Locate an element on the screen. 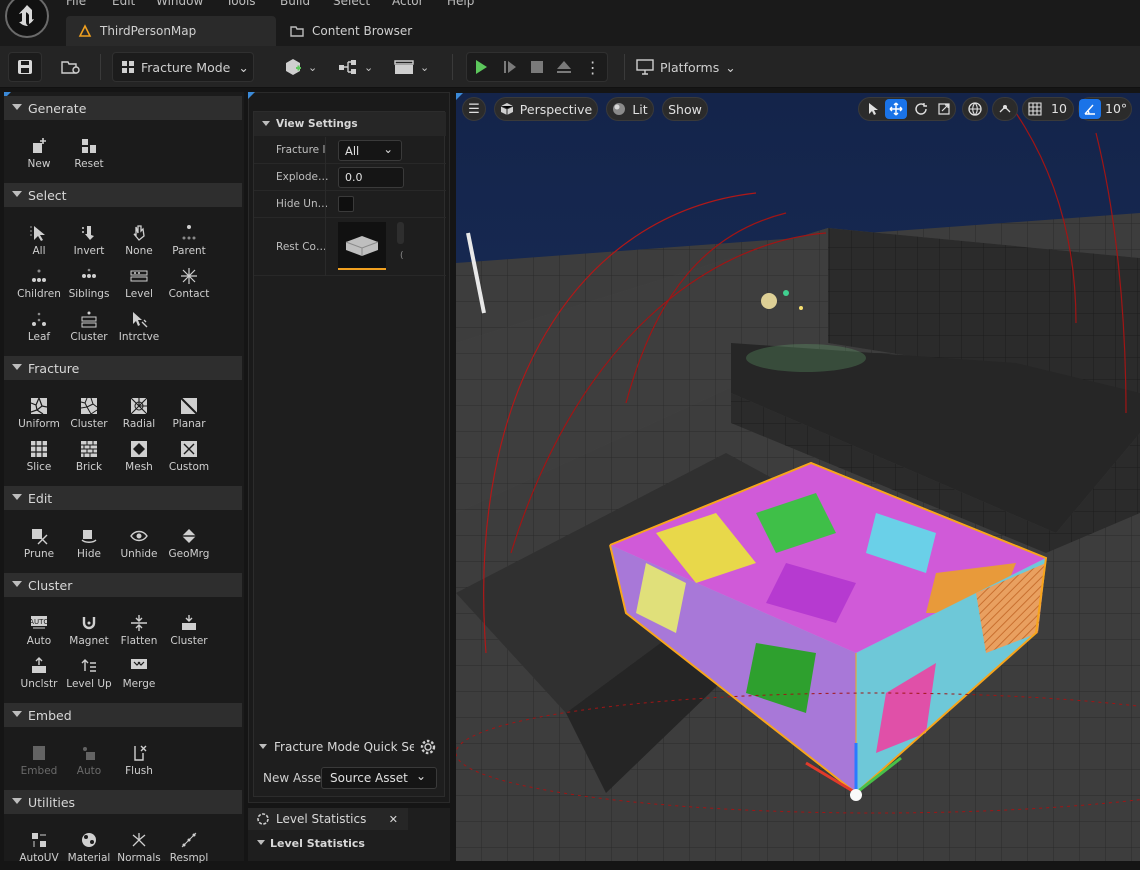 This screenshot has height=870, width=1140. gear-icon is located at coordinates (428, 747).